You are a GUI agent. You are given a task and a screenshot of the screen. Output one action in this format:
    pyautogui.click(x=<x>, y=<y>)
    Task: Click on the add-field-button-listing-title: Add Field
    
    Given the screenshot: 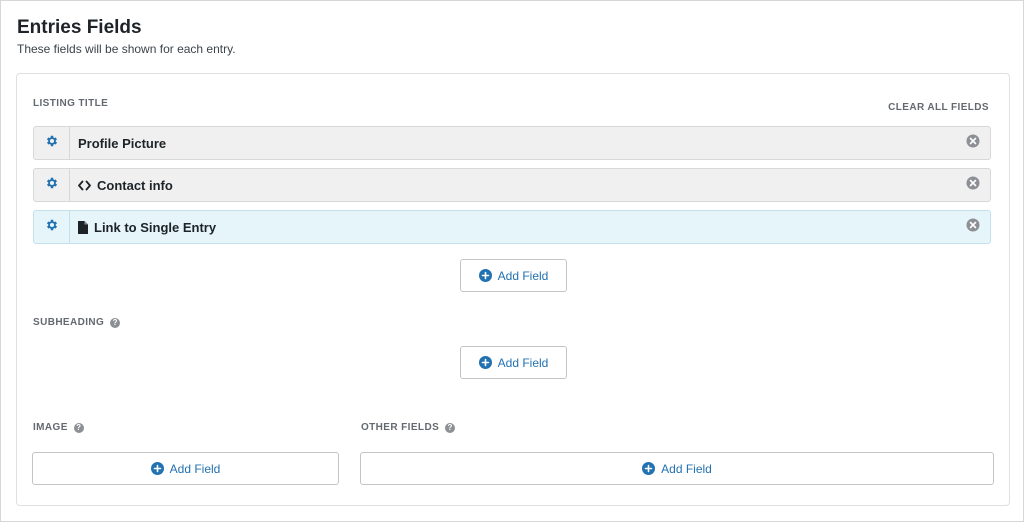 What is the action you would take?
    pyautogui.click(x=513, y=275)
    